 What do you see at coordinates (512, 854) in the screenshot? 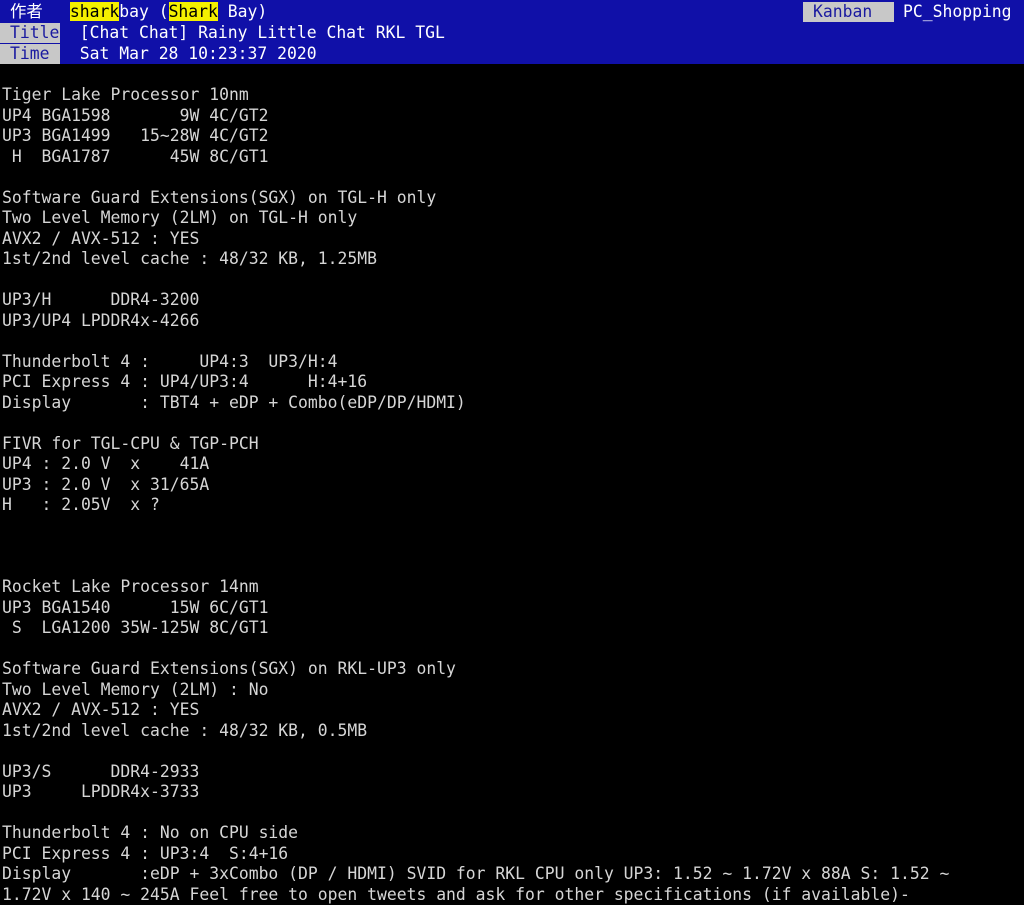
I see `body-line: PCI Express 4 : UP3:4 S:4+16` at bounding box center [512, 854].